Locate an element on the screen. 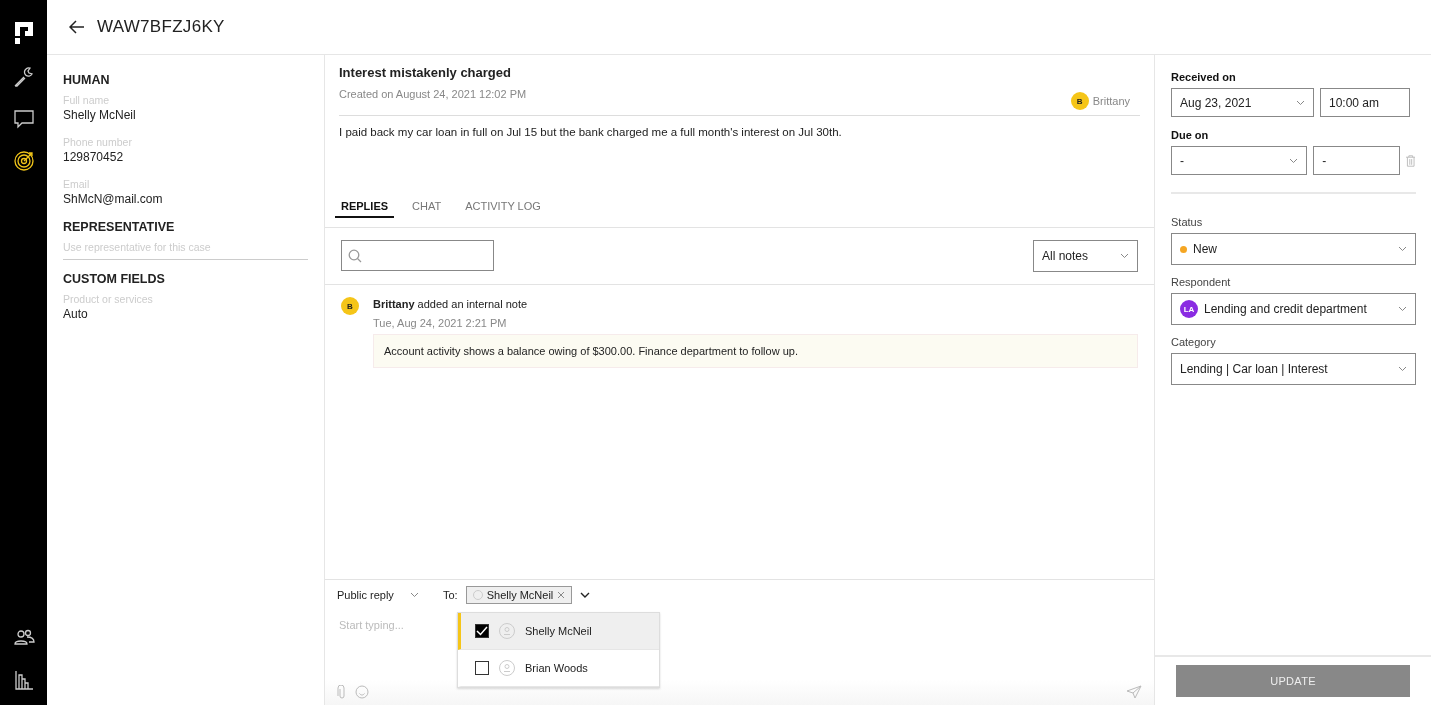  chat-icon is located at coordinates (23, 119).